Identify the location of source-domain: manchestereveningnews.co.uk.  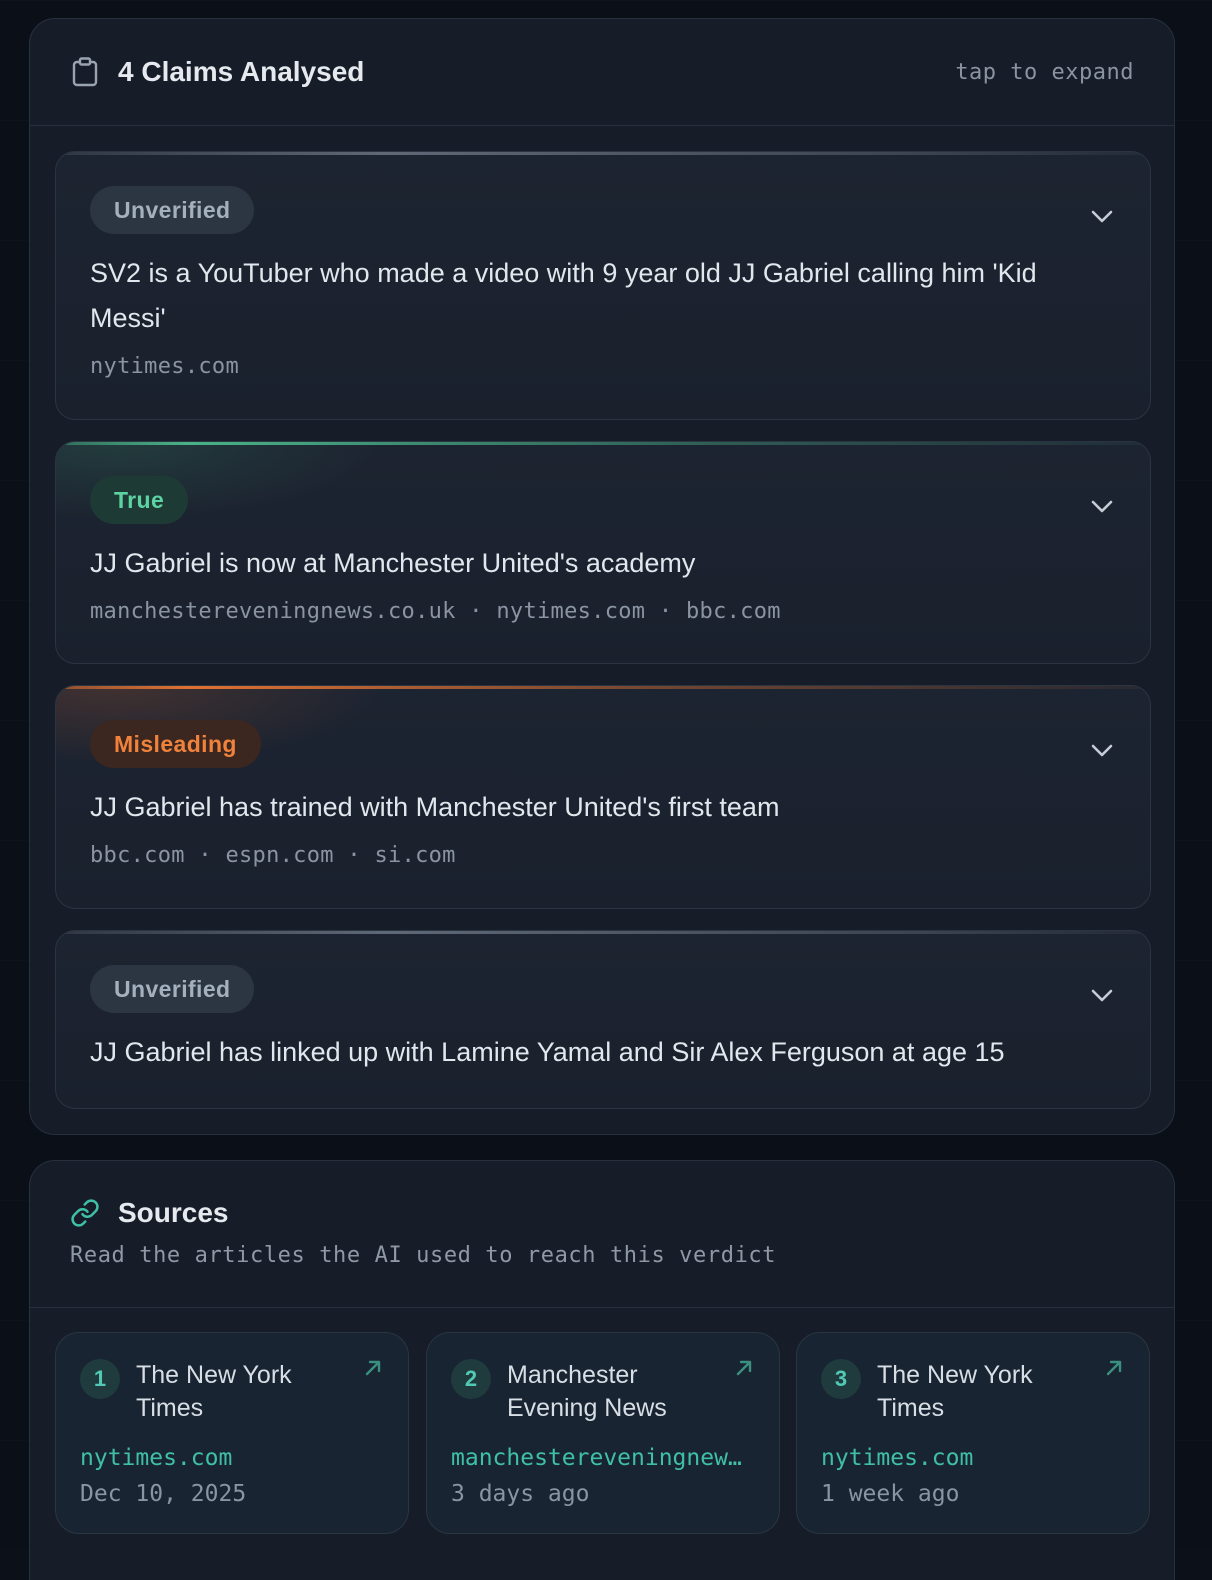
(603, 1458).